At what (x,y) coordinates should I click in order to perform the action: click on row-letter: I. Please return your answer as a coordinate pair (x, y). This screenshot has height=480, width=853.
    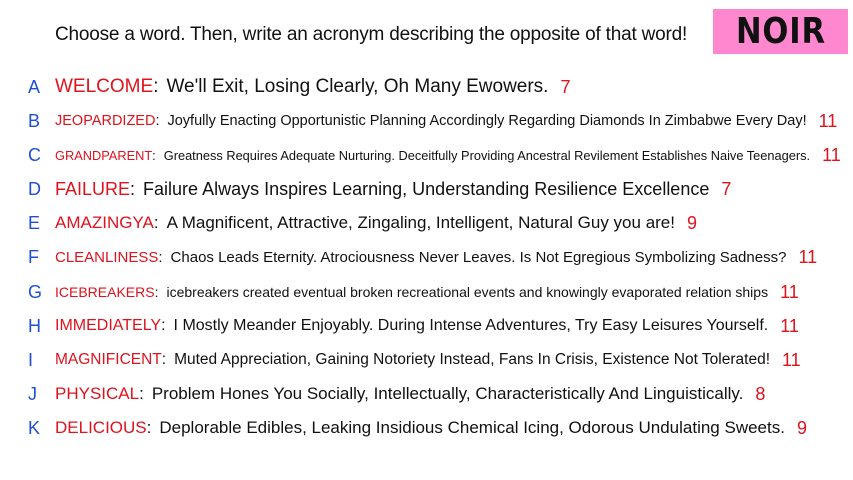
    Looking at the image, I should click on (31, 359).